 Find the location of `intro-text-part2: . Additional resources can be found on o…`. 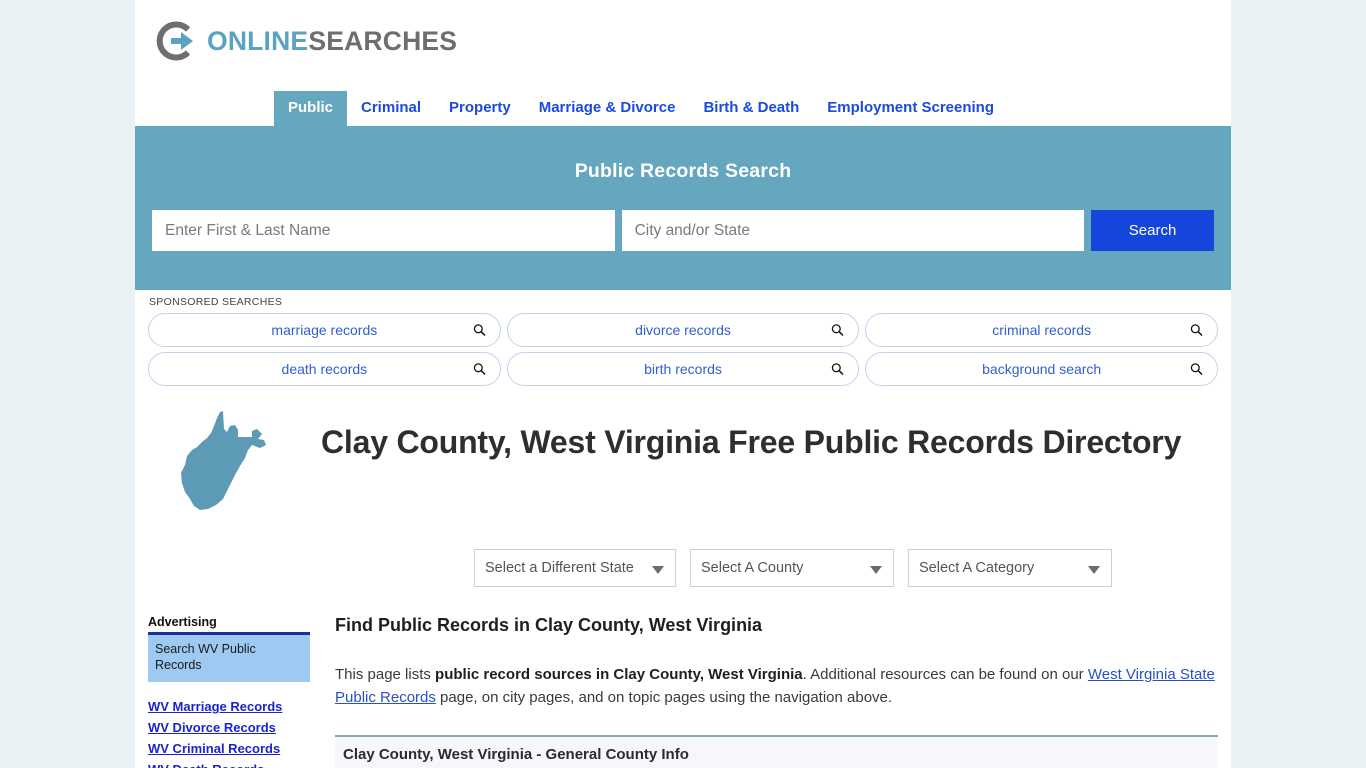

intro-text-part2: . Additional resources can be found on o… is located at coordinates (945, 674).